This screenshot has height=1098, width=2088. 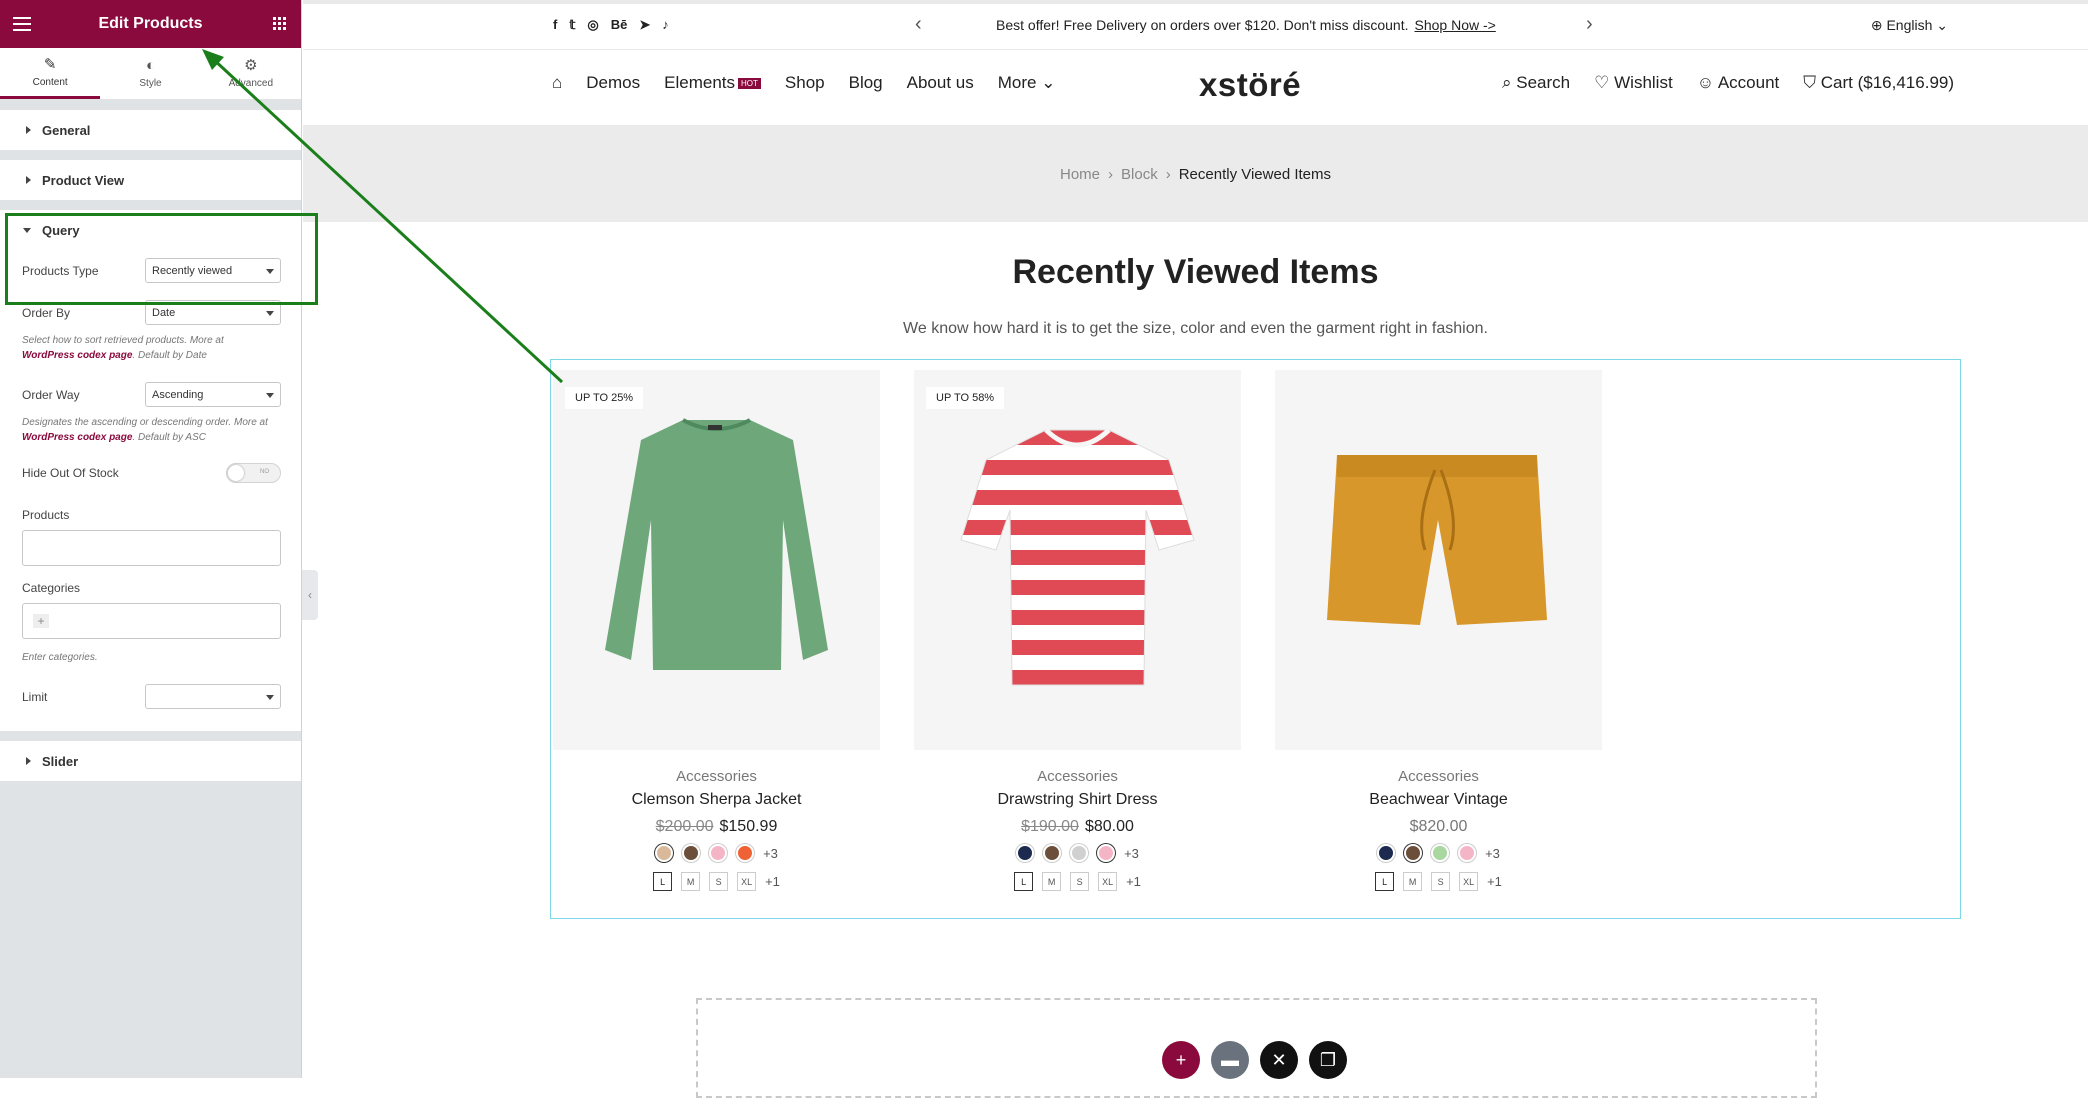 I want to click on categories-label: Categories, so click(x=51, y=588).